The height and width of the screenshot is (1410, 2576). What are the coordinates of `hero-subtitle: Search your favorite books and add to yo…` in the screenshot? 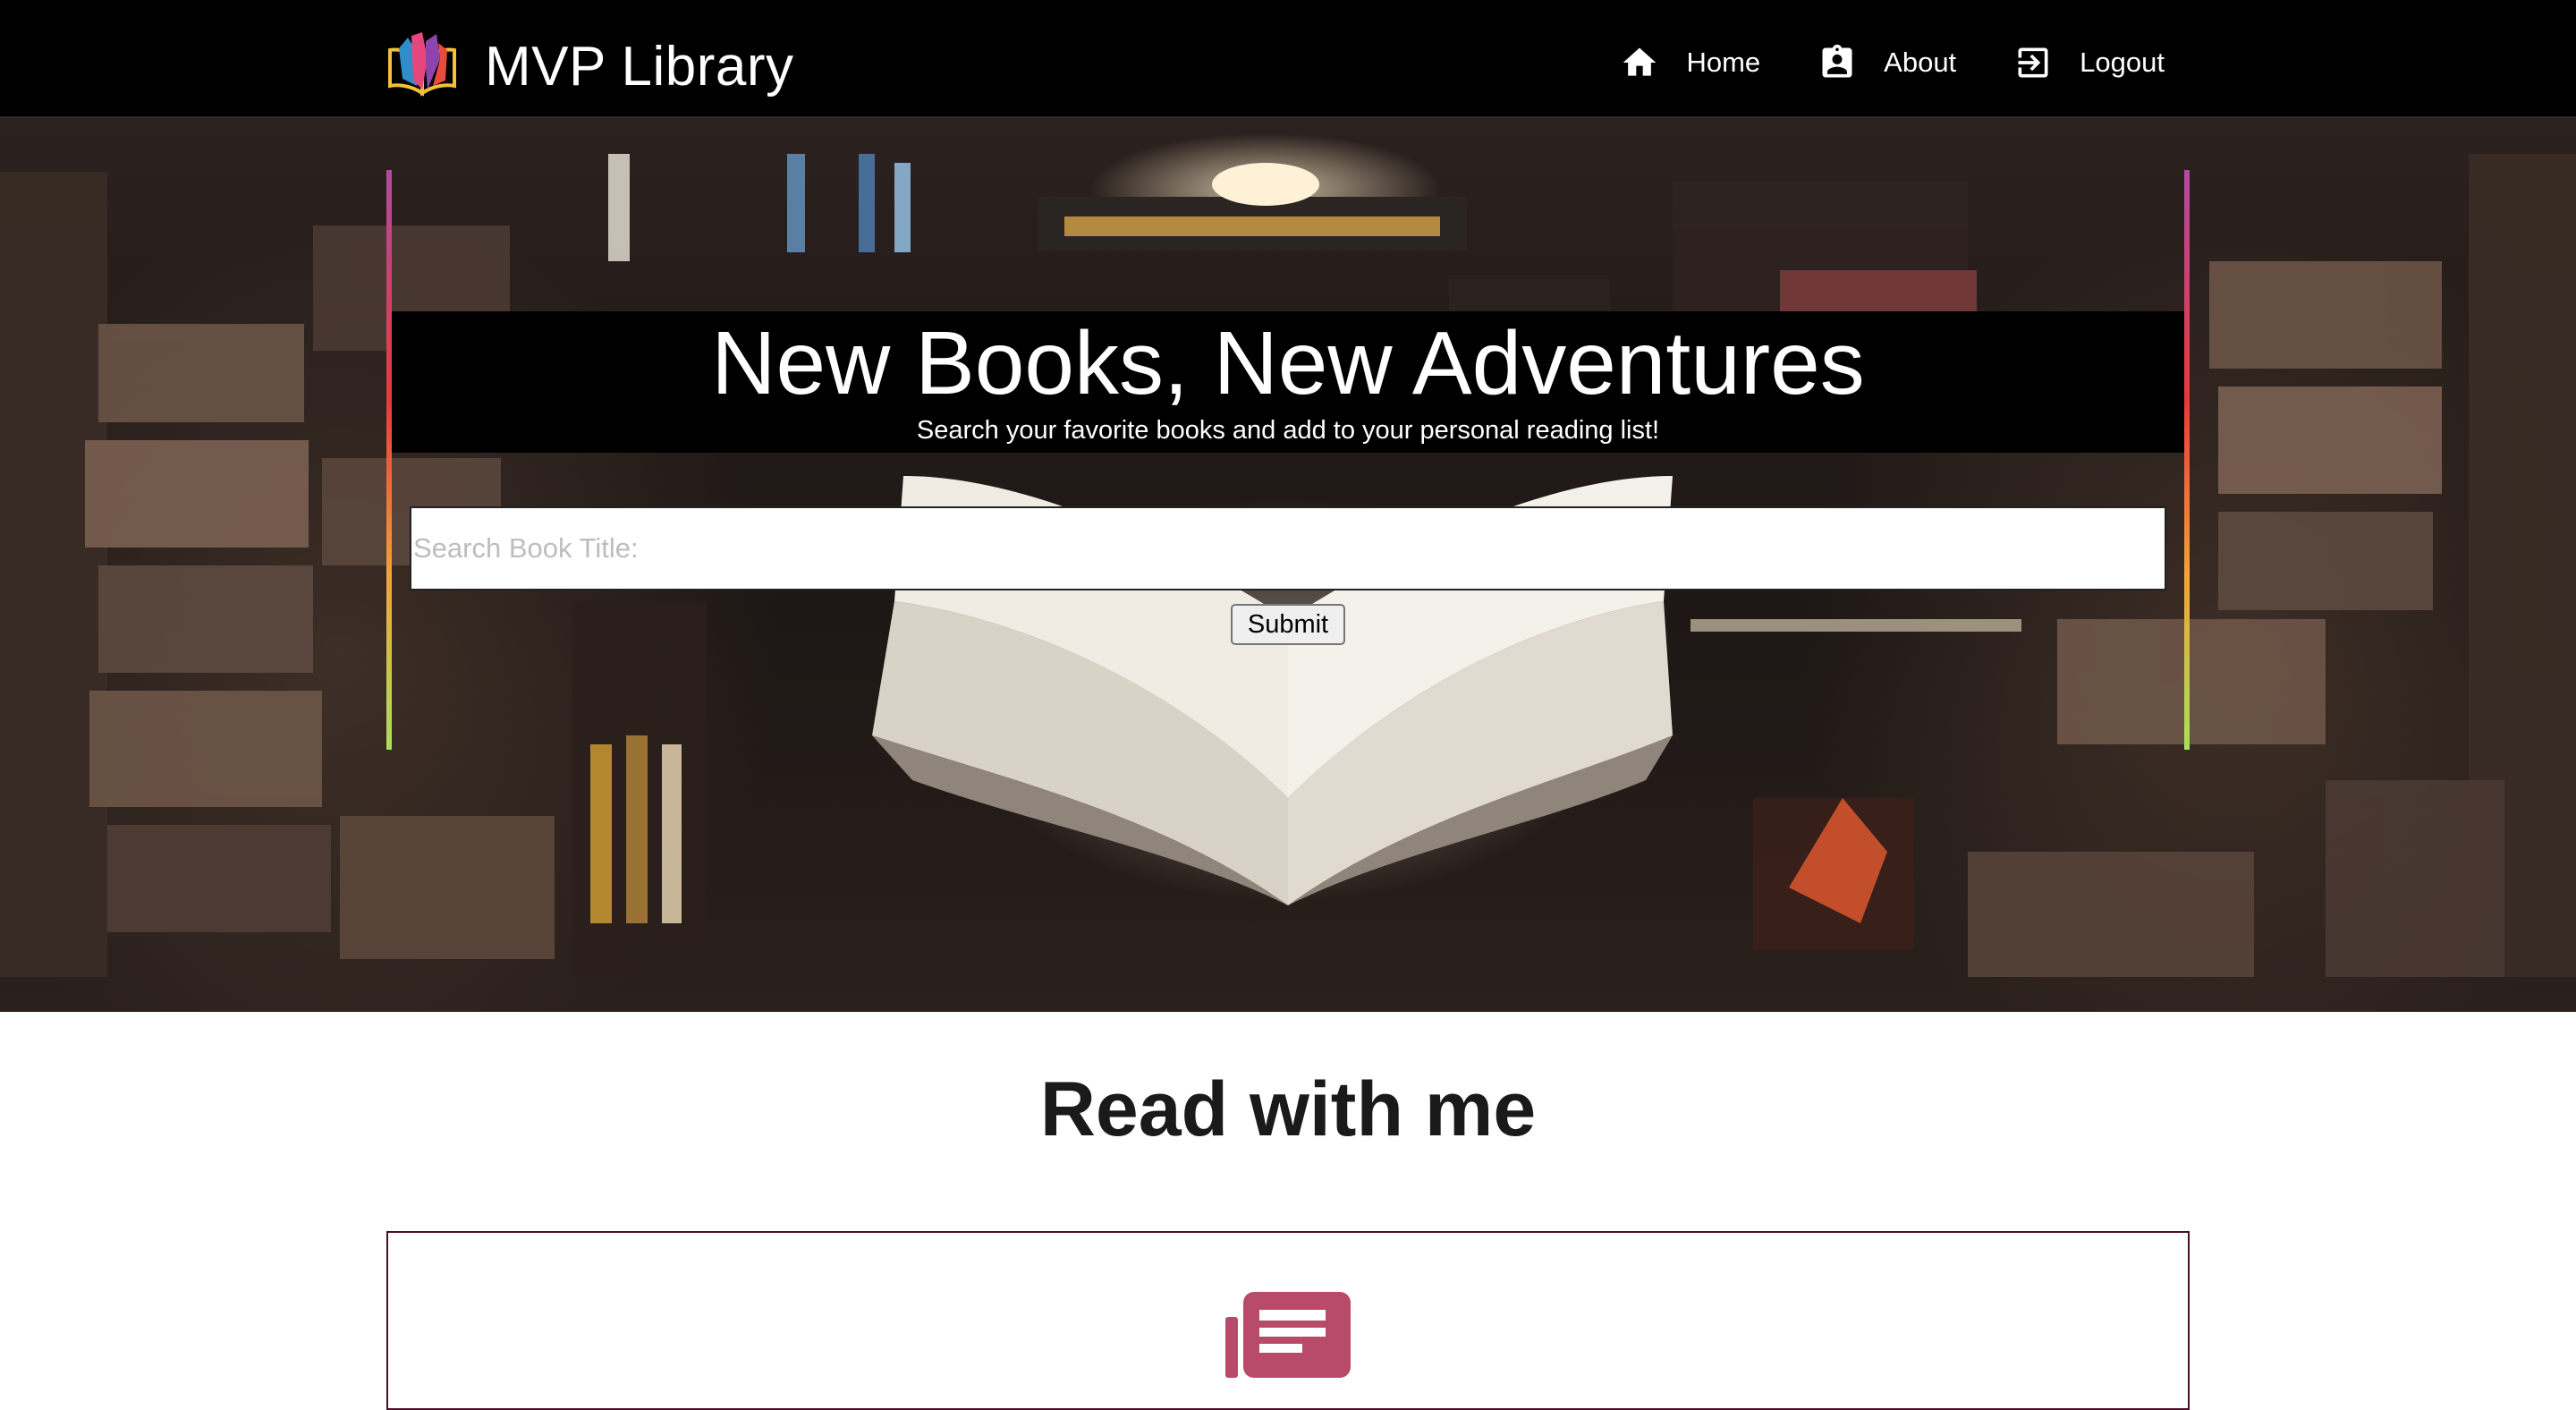 It's located at (1288, 431).